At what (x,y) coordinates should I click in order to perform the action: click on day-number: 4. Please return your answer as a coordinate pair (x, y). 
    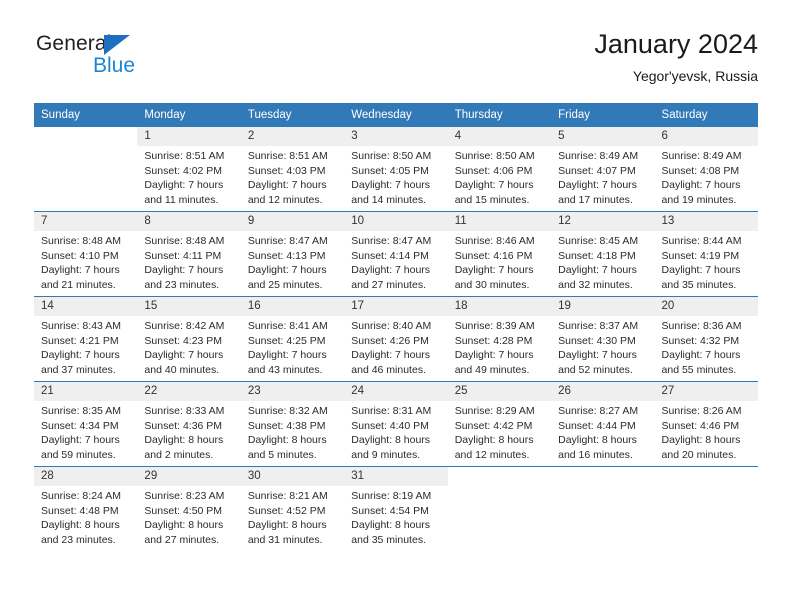
    Looking at the image, I should click on (499, 136).